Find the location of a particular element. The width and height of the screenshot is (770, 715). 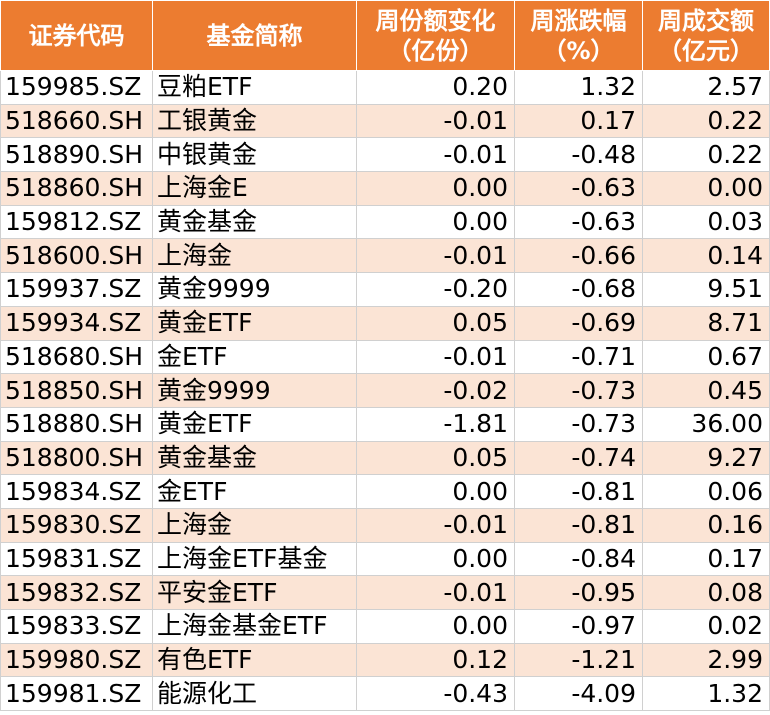

cell-weekly-volume: 0.16 is located at coordinates (706, 525).